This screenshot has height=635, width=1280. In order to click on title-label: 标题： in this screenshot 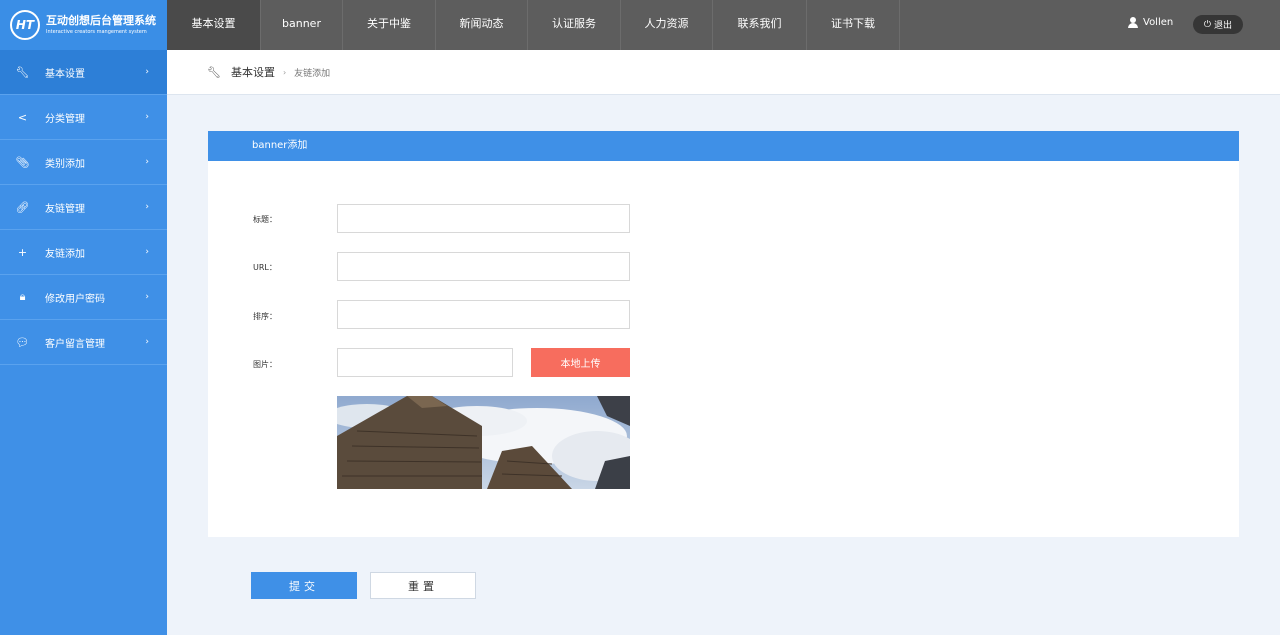, I will do `click(265, 219)`.